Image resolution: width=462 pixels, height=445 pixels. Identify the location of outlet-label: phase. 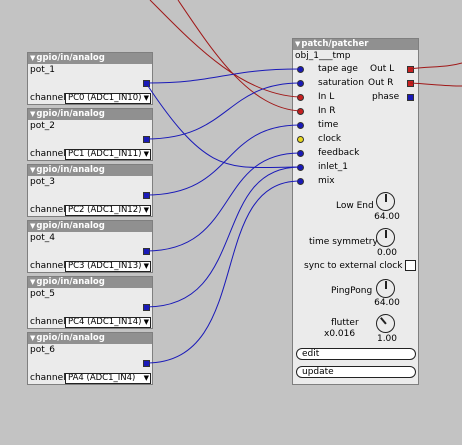
(386, 97).